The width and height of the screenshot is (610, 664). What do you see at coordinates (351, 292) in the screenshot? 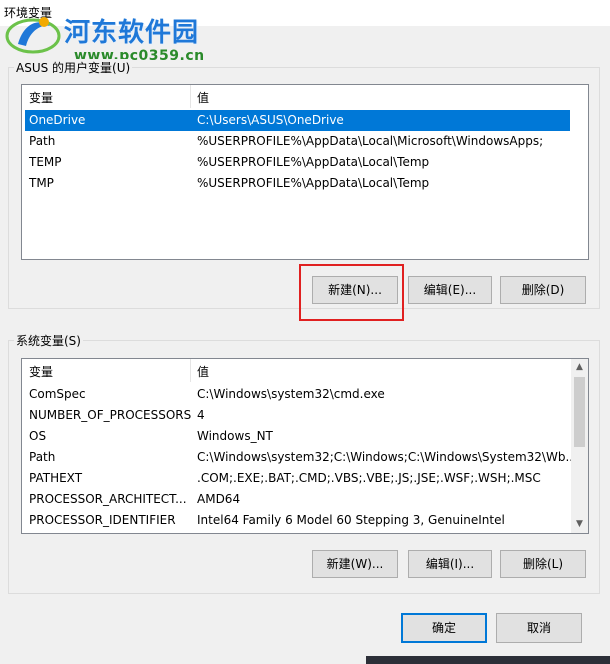
I see `red-highlight-box` at bounding box center [351, 292].